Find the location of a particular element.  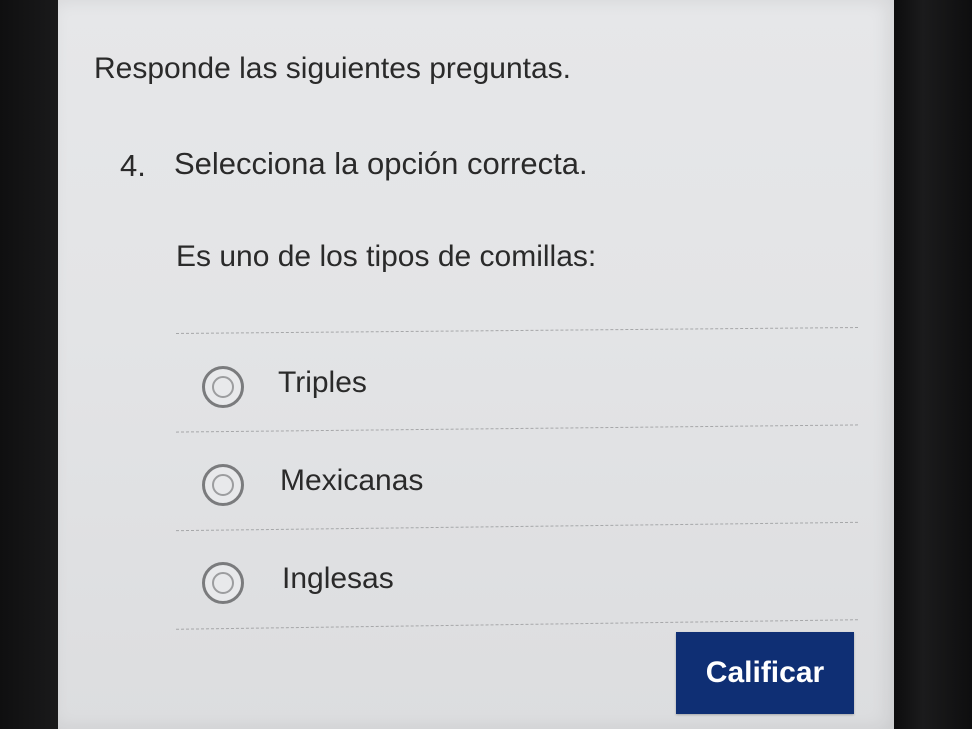

option-triples: Triples is located at coordinates (498, 391).